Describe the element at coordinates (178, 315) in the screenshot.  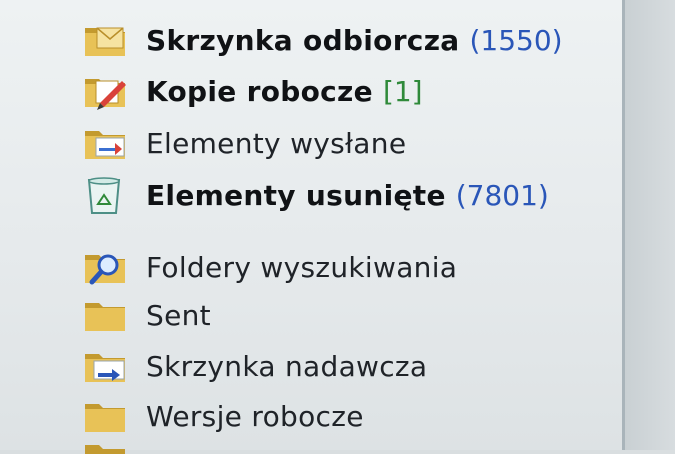
I see `folder-label: Sent` at that location.